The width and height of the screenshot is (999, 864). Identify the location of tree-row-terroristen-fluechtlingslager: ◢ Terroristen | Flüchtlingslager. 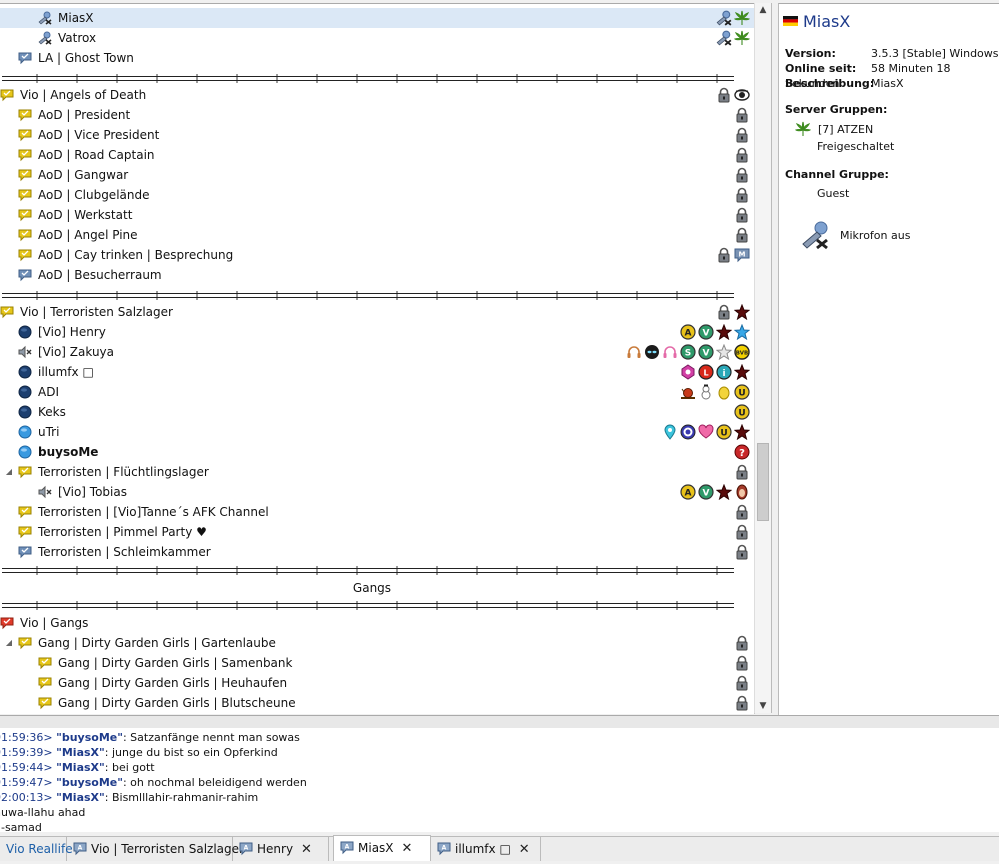
(377, 472).